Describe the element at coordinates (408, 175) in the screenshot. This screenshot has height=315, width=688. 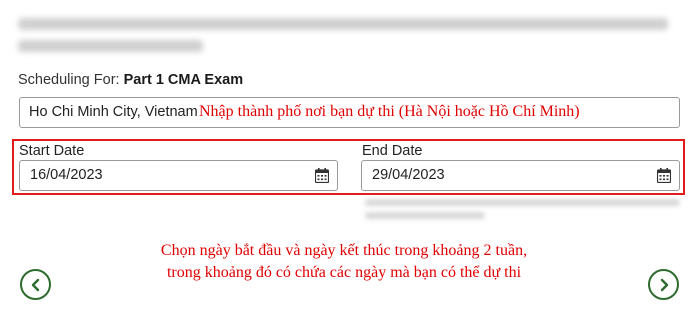
I see `end-date-value: 29/04/2023` at that location.